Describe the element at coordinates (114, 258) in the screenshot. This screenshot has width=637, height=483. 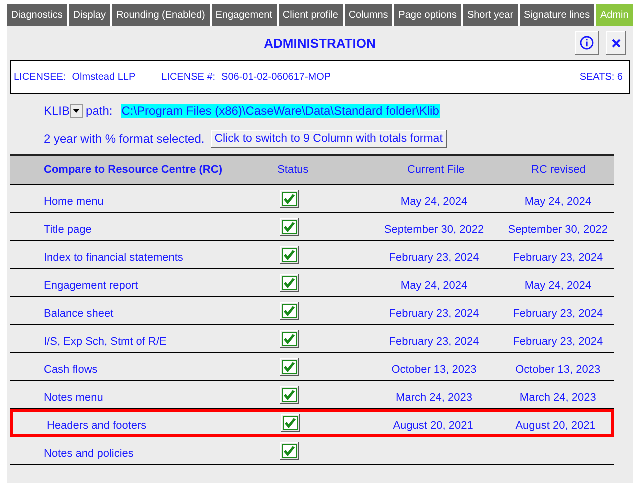
I see `section-link: Index to financial statements` at that location.